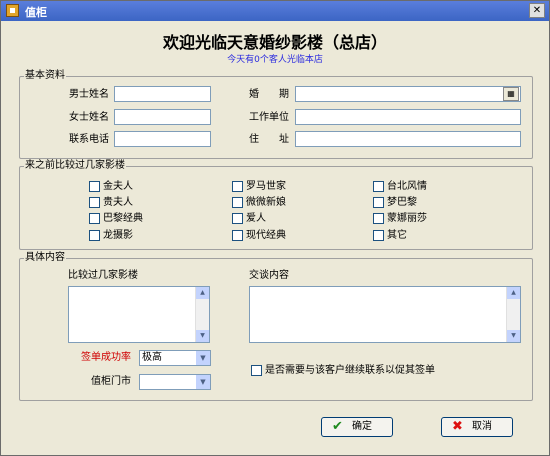  What do you see at coordinates (362, 426) in the screenshot?
I see `ok-button-label: 确定` at bounding box center [362, 426].